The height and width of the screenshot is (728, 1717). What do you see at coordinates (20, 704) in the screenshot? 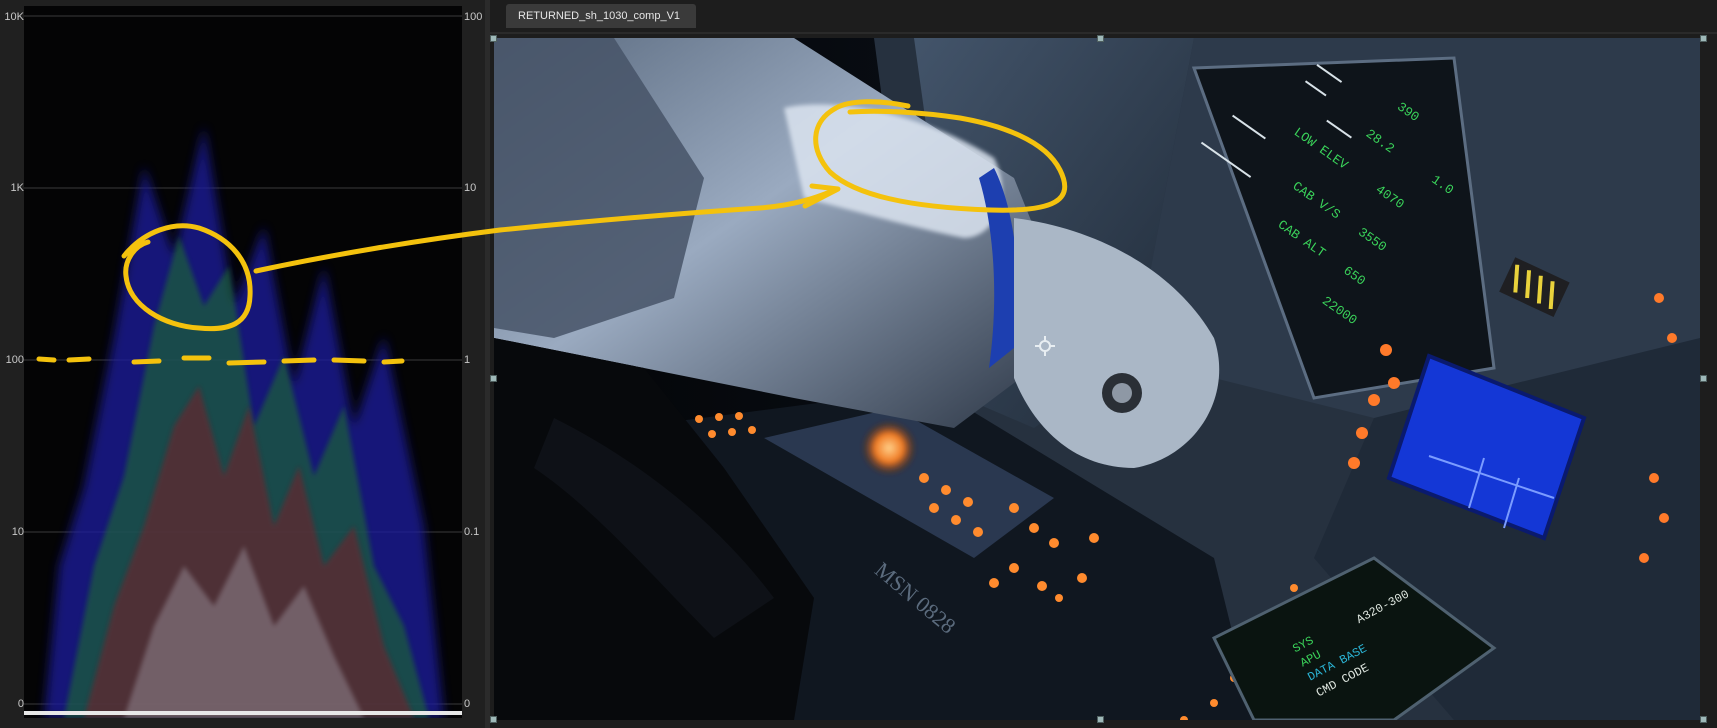
I see `scope-left-tick-0: 0` at bounding box center [20, 704].